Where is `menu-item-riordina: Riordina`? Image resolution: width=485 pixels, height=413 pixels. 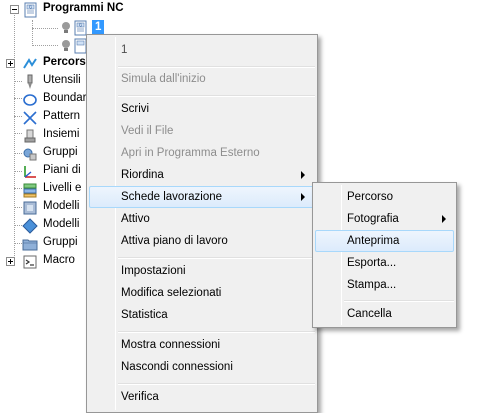 menu-item-riordina: Riordina is located at coordinates (202, 175).